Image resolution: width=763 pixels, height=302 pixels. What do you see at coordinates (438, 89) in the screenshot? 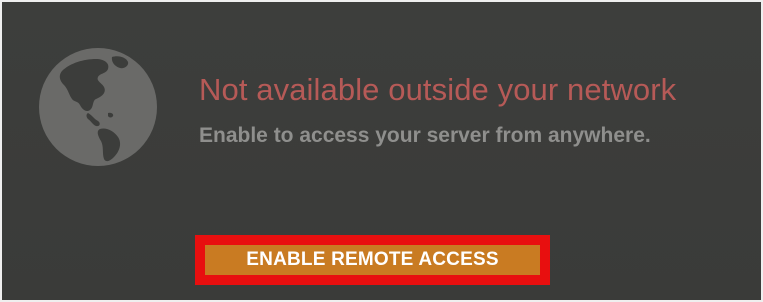
I see `remote-access-status-title: Not available outside your network` at bounding box center [438, 89].